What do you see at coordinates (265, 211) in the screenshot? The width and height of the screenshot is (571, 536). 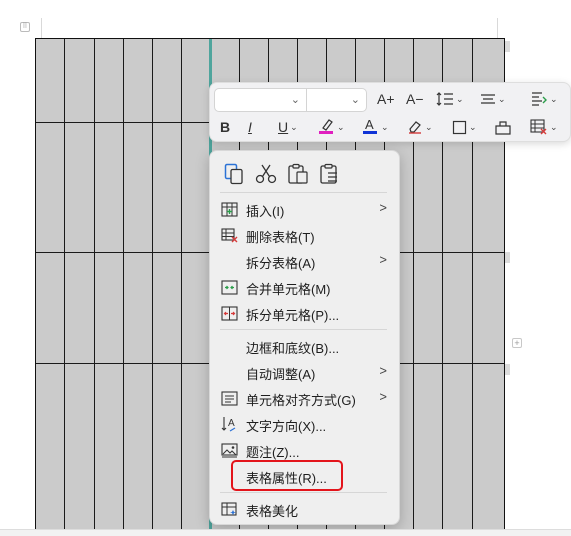 I see `menu-item-label: 插入(I)` at bounding box center [265, 211].